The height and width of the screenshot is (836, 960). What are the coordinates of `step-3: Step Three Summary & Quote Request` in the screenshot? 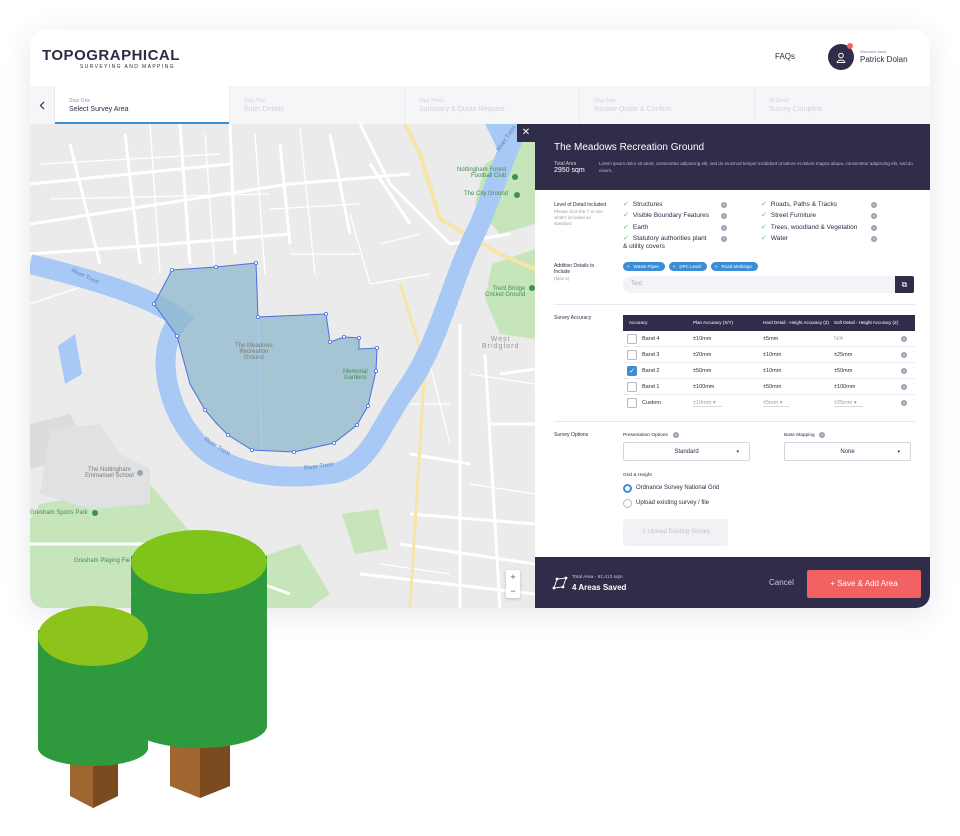 It's located at (492, 105).